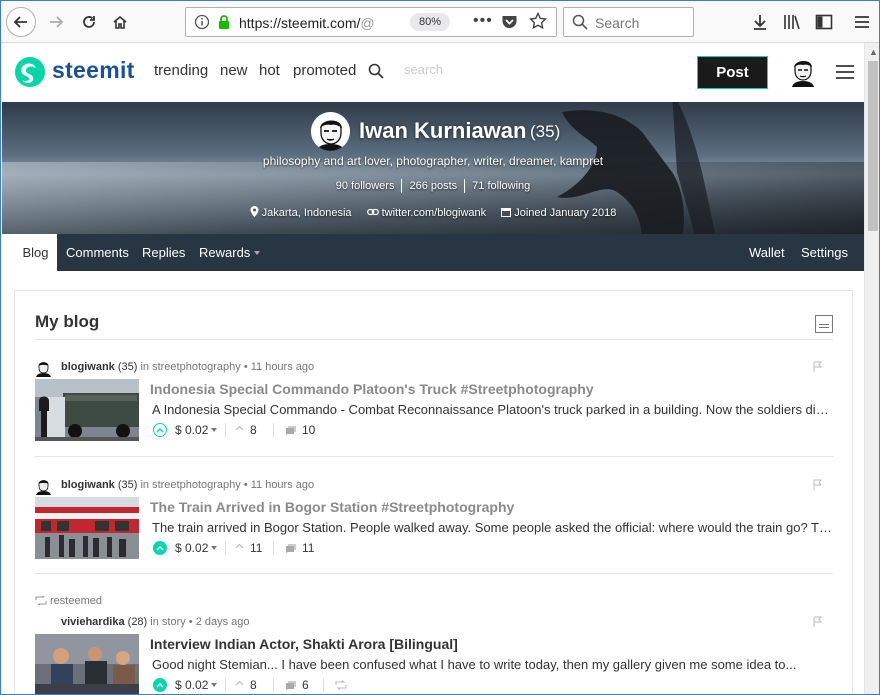  Describe the element at coordinates (871, 368) in the screenshot. I see `page-scrollbar: ▲` at that location.